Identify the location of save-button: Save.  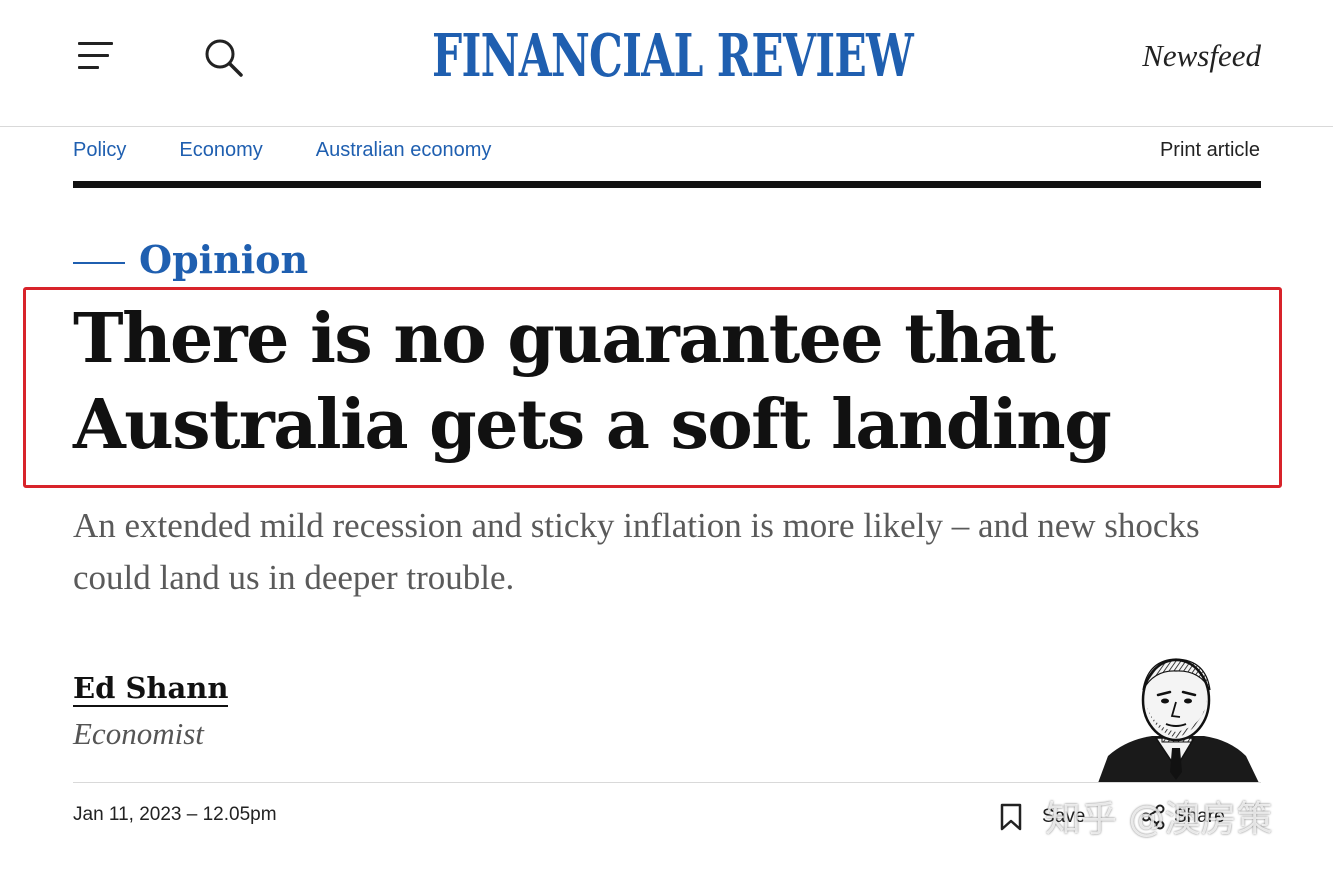
(1042, 817).